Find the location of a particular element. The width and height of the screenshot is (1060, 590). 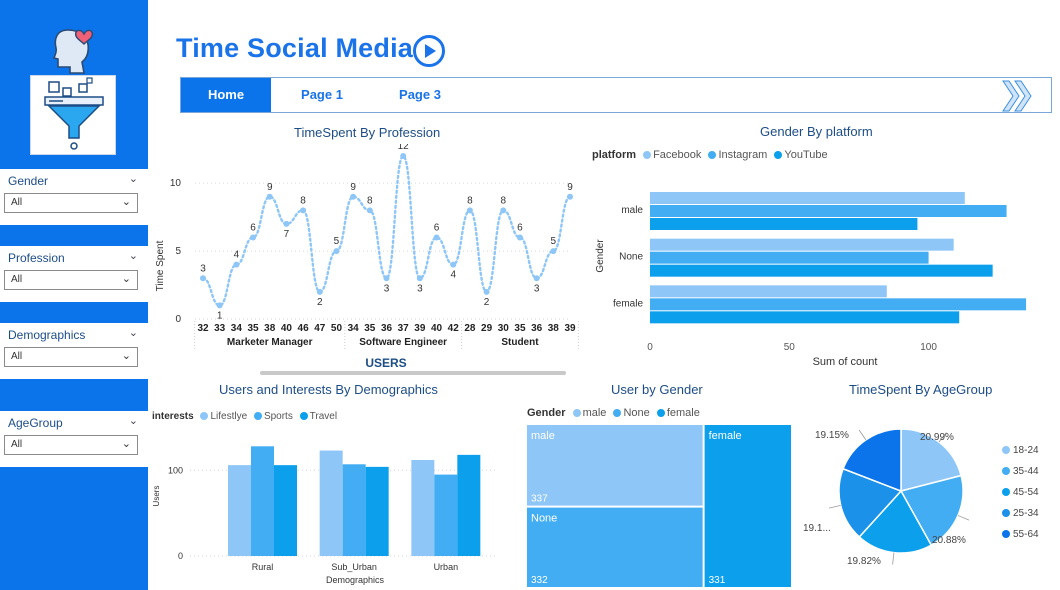

demographics-slicer: Demographics ⌄ All ⌄ is located at coordinates (74, 351).